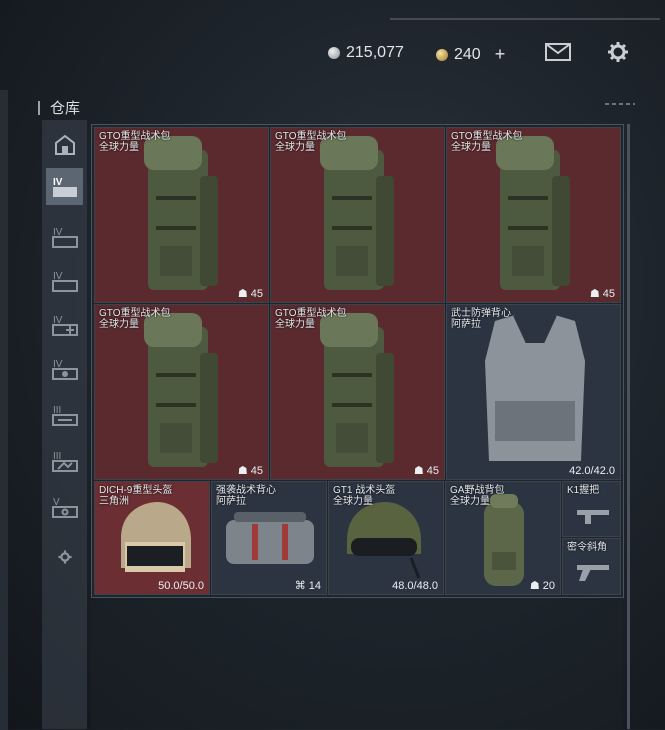 The height and width of the screenshot is (730, 665). I want to click on mail-icon, so click(558, 52).